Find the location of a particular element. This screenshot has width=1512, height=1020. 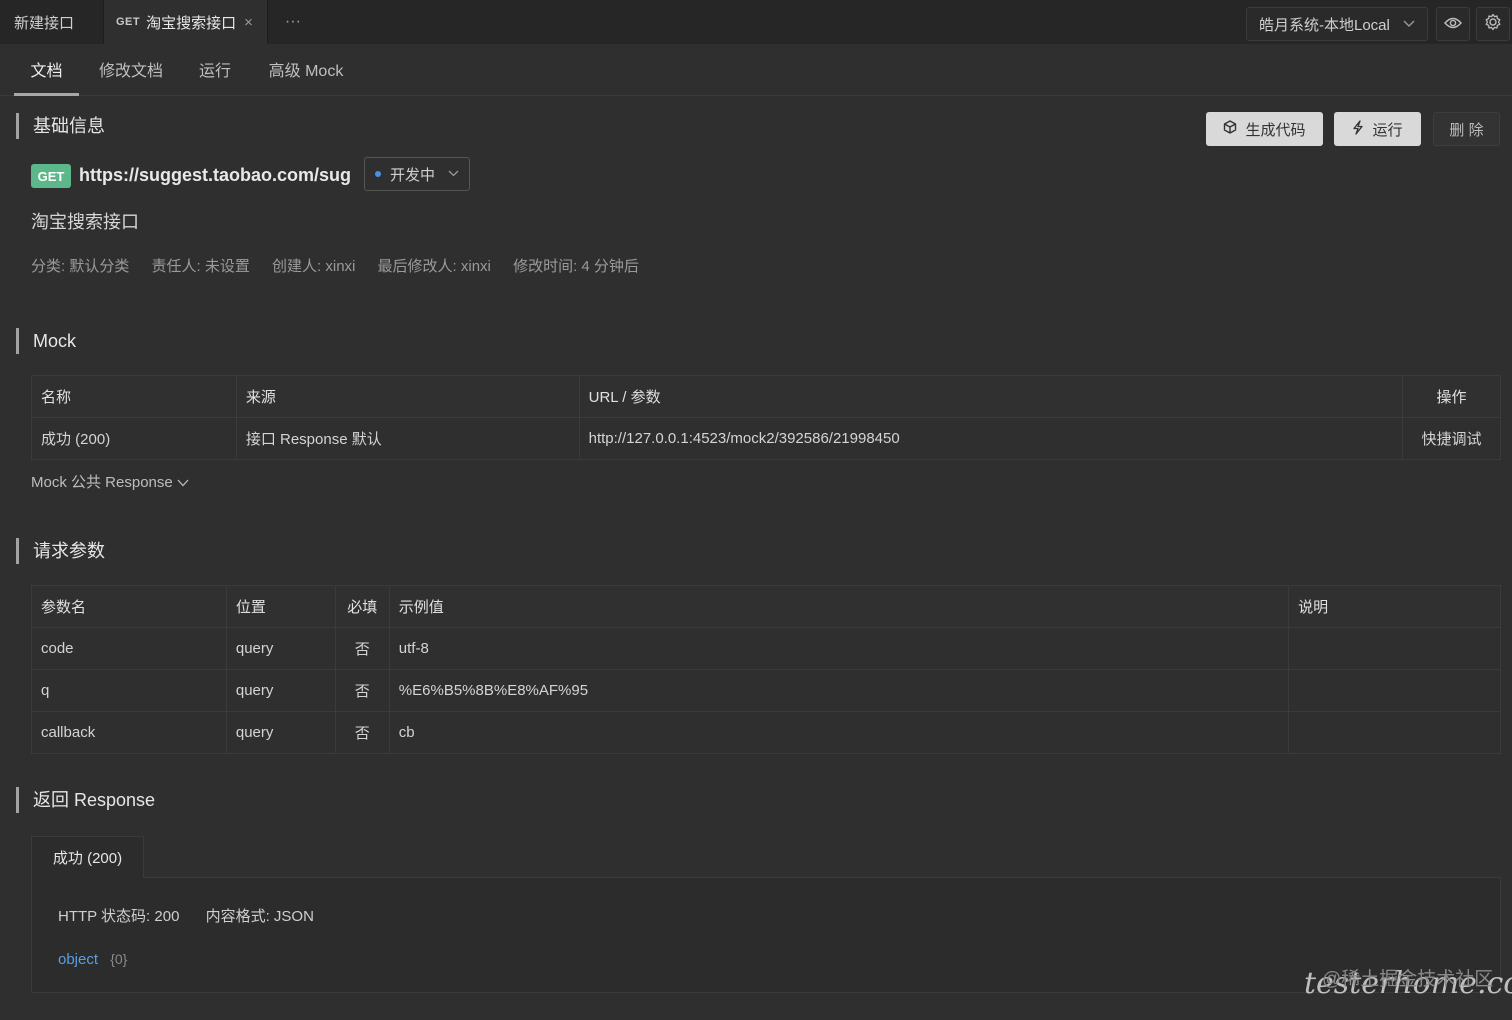

tab-new-api: 新建接口 is located at coordinates (52, 22).